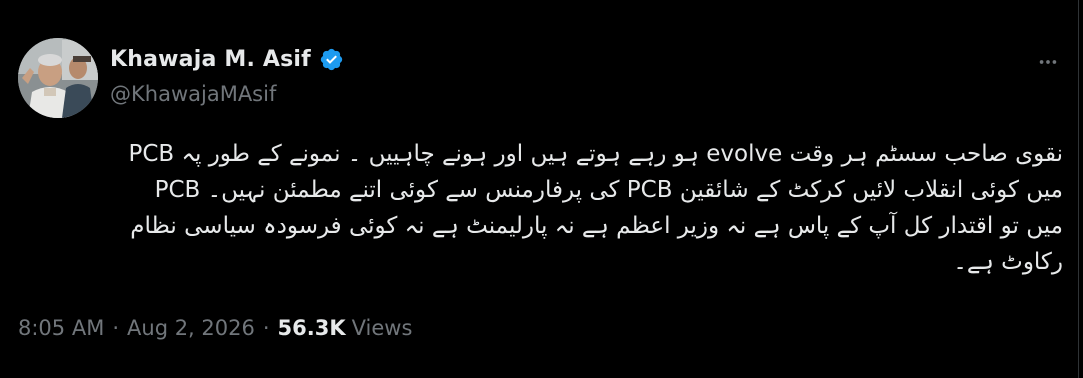  Describe the element at coordinates (227, 94) in the screenshot. I see `author-handle: @KhawajaMAsif` at that location.